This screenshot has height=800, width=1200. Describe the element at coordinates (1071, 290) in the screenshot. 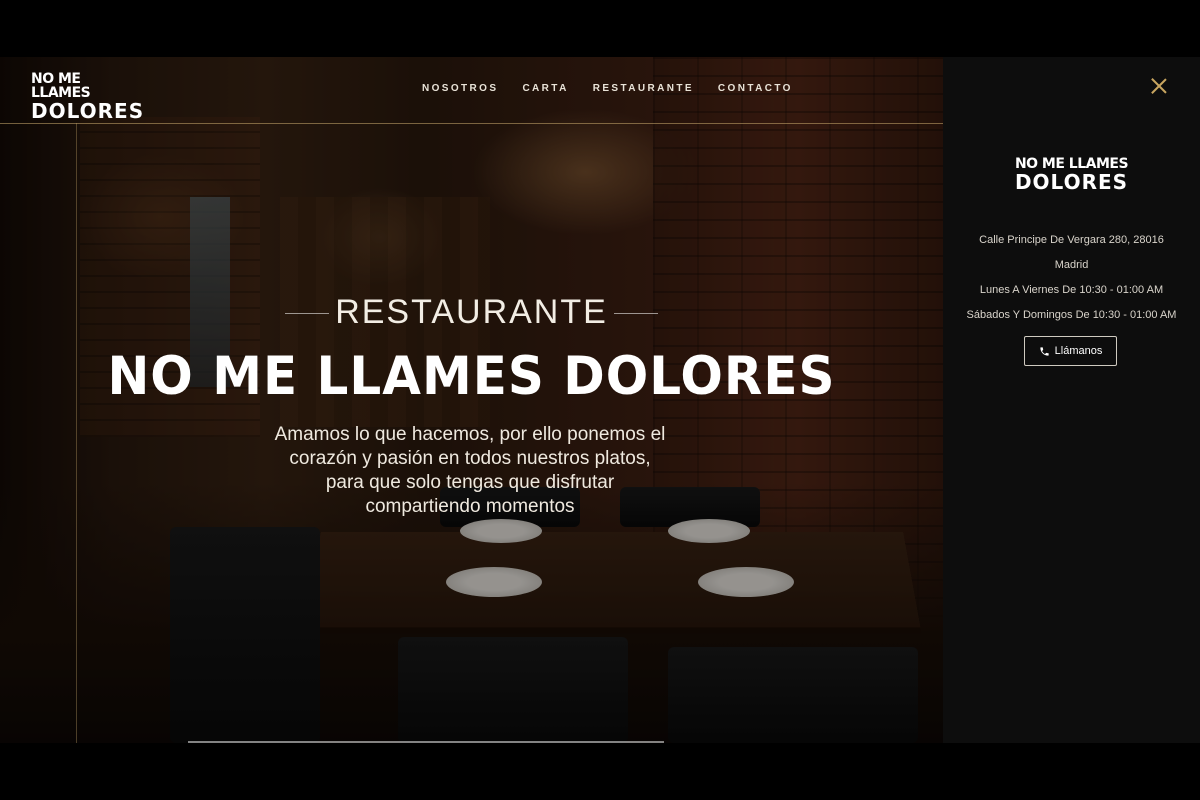

I see `hours-weekdays: Lunes A Viernes De 10:30 - 01:00 AM` at that location.